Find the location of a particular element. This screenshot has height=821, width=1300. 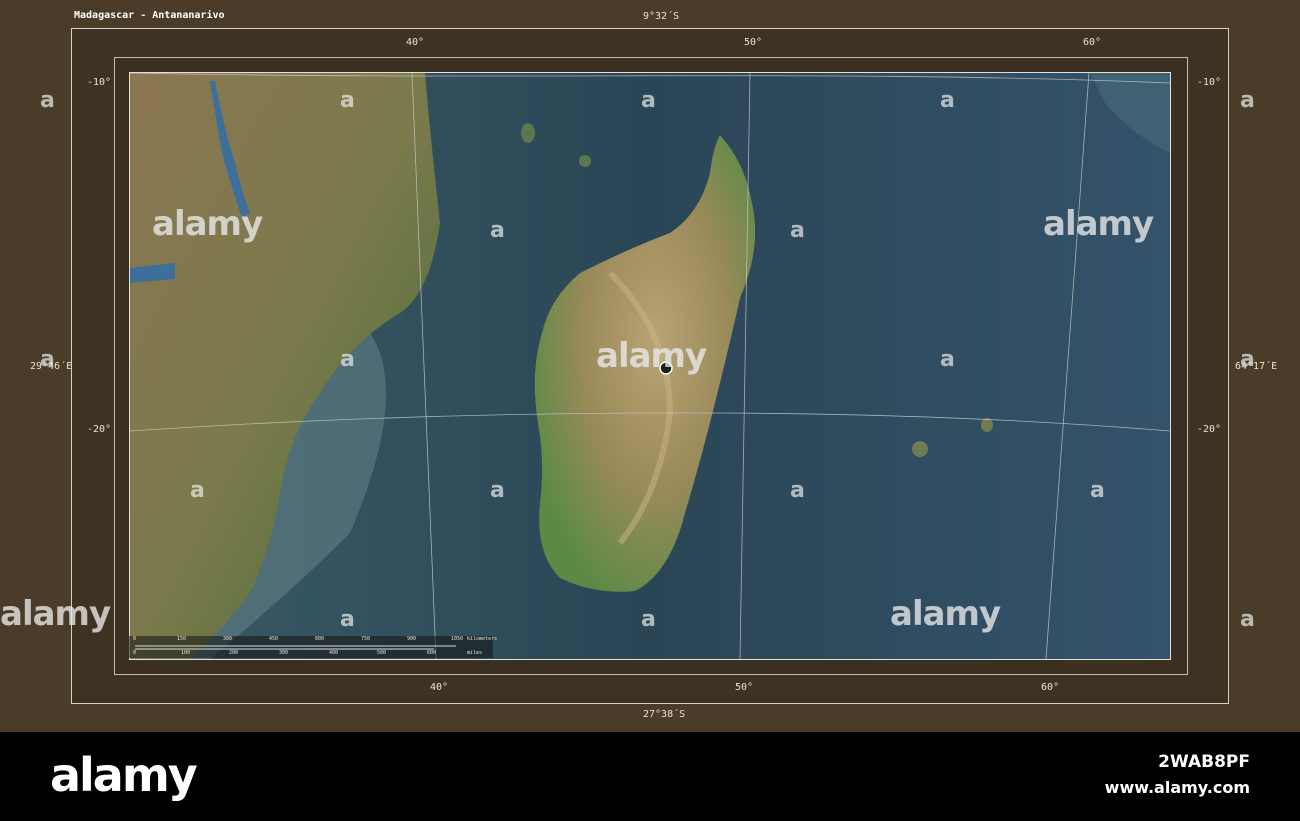

south-bound-label: 27°38´S is located at coordinates (664, 714).